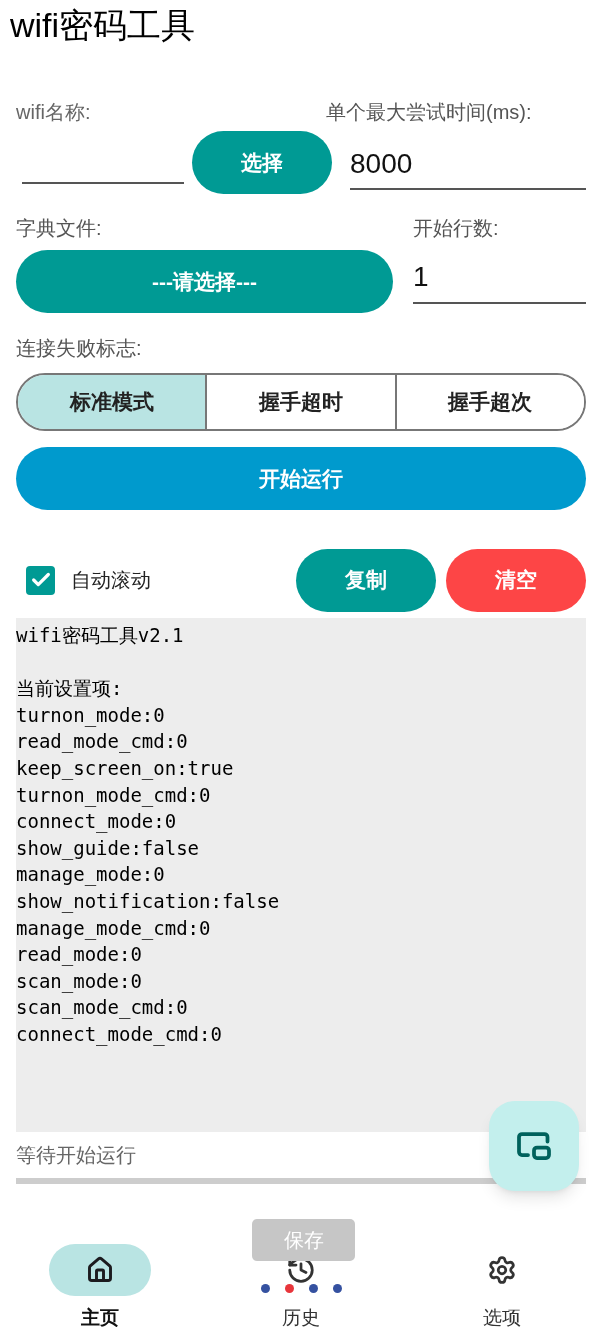 Image resolution: width=602 pixels, height=1327 pixels. Describe the element at coordinates (301, 1316) in the screenshot. I see `nav-label: 历史` at that location.